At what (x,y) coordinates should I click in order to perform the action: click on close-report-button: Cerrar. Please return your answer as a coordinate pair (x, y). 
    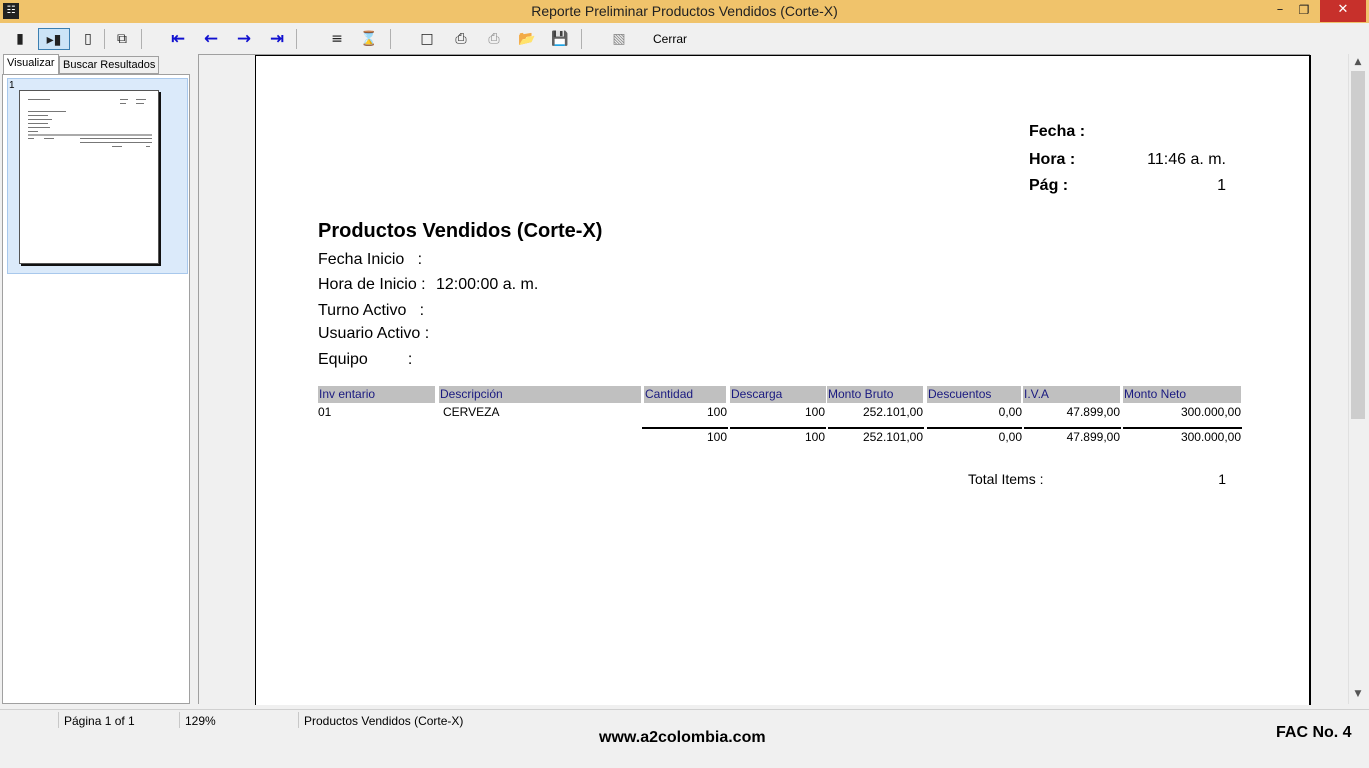
    Looking at the image, I should click on (670, 39).